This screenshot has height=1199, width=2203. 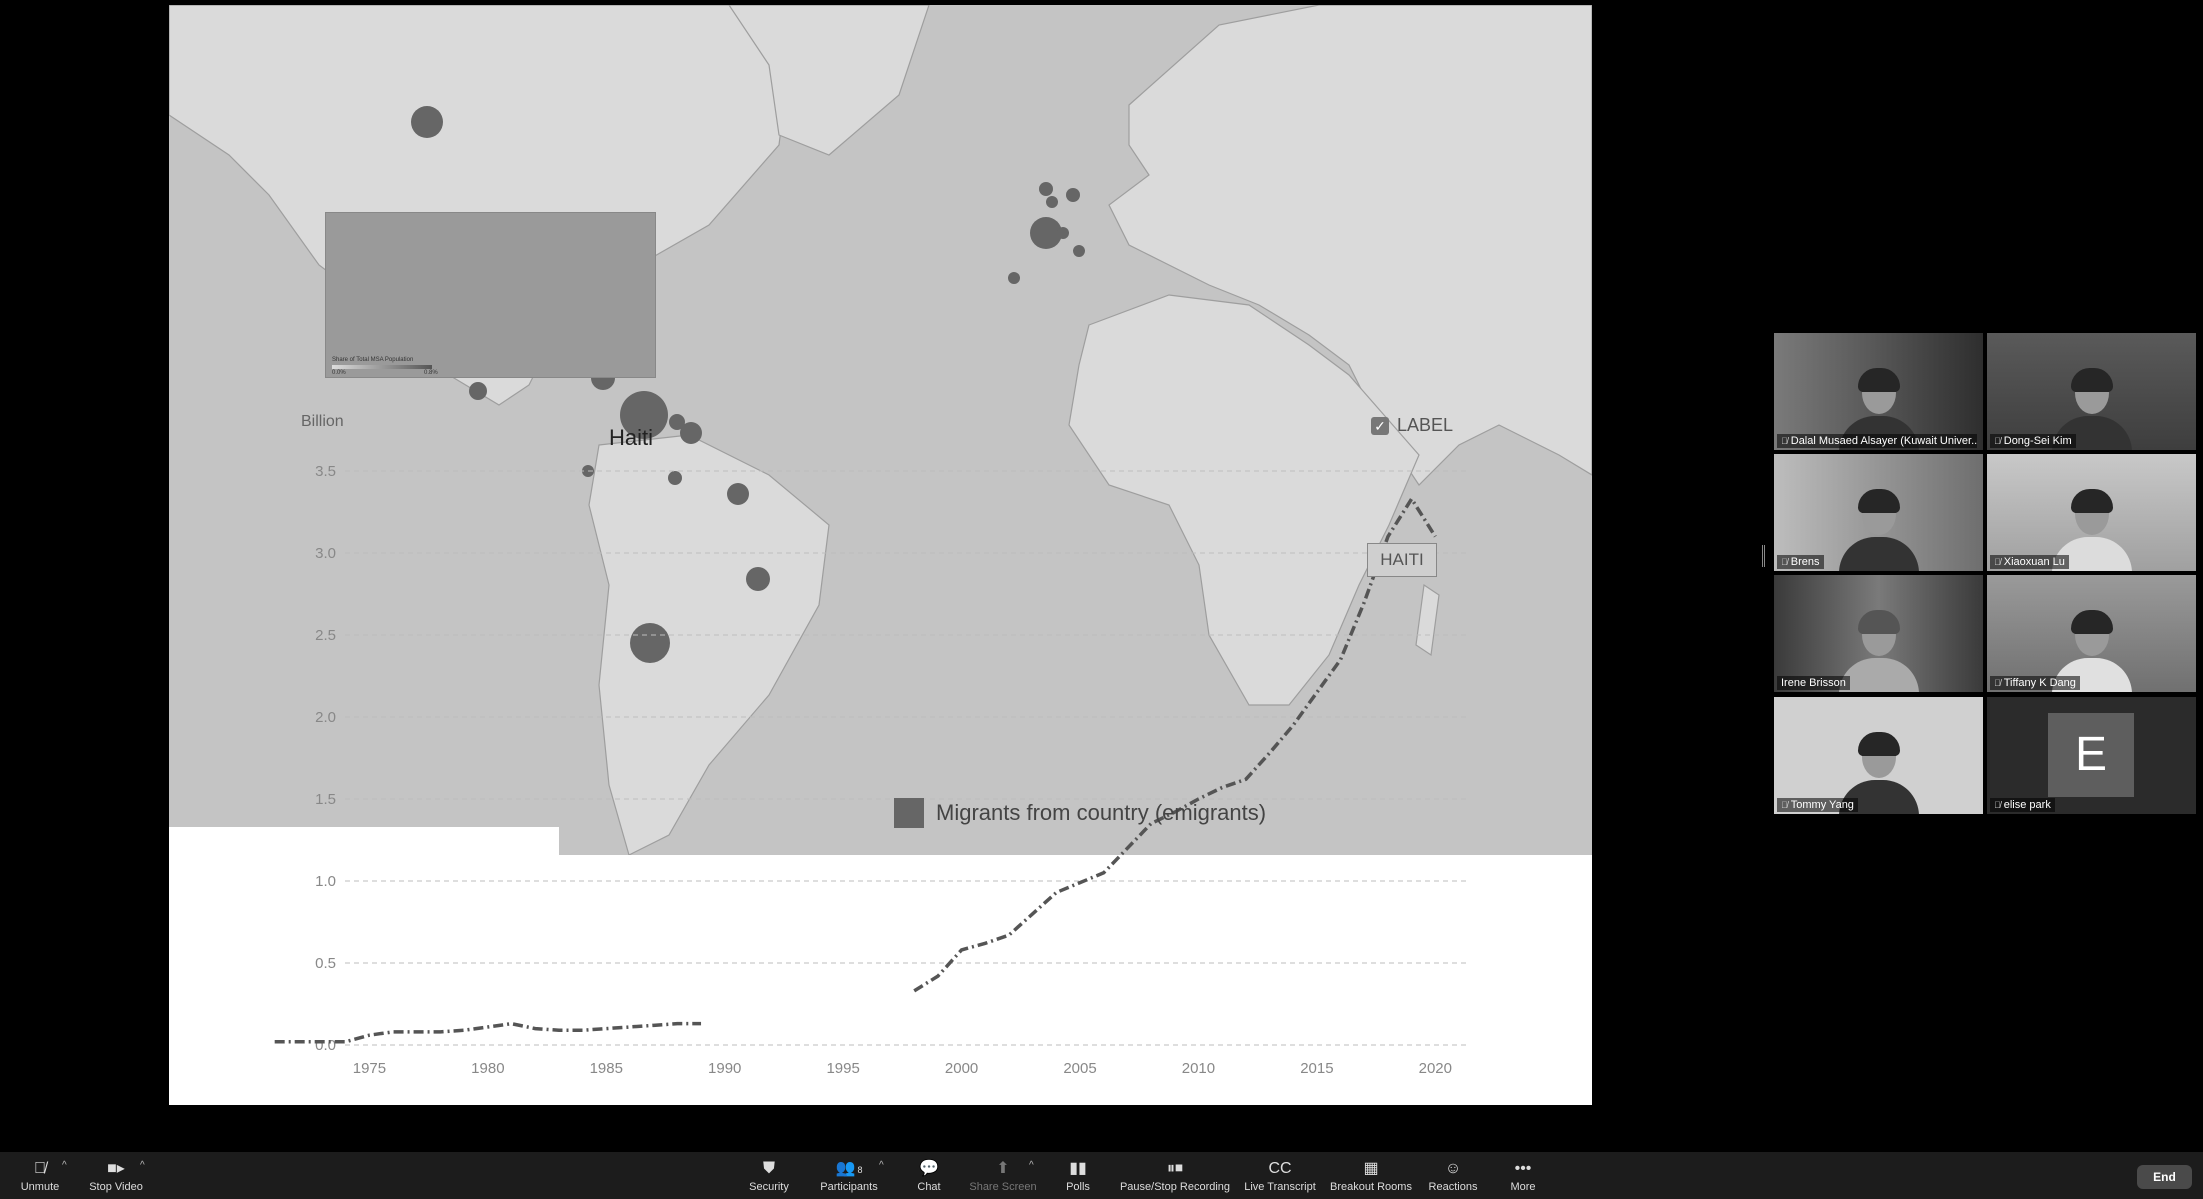 What do you see at coordinates (1402, 560) in the screenshot?
I see `series-tag: HAITI` at bounding box center [1402, 560].